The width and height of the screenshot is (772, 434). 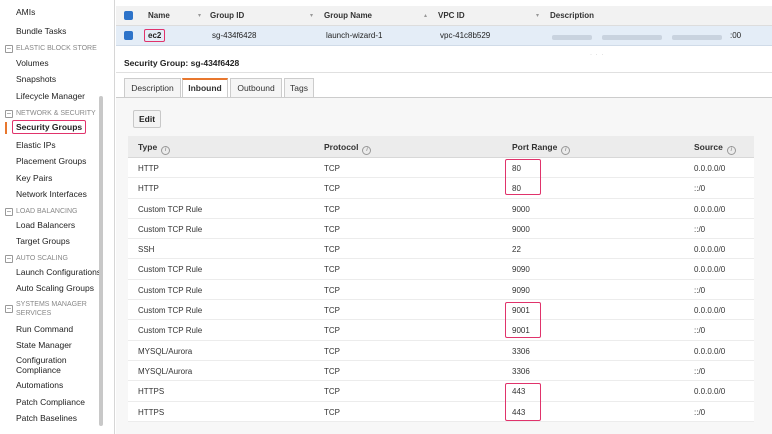 What do you see at coordinates (234, 35) in the screenshot?
I see `group-id-cell: sg-434f6428` at bounding box center [234, 35].